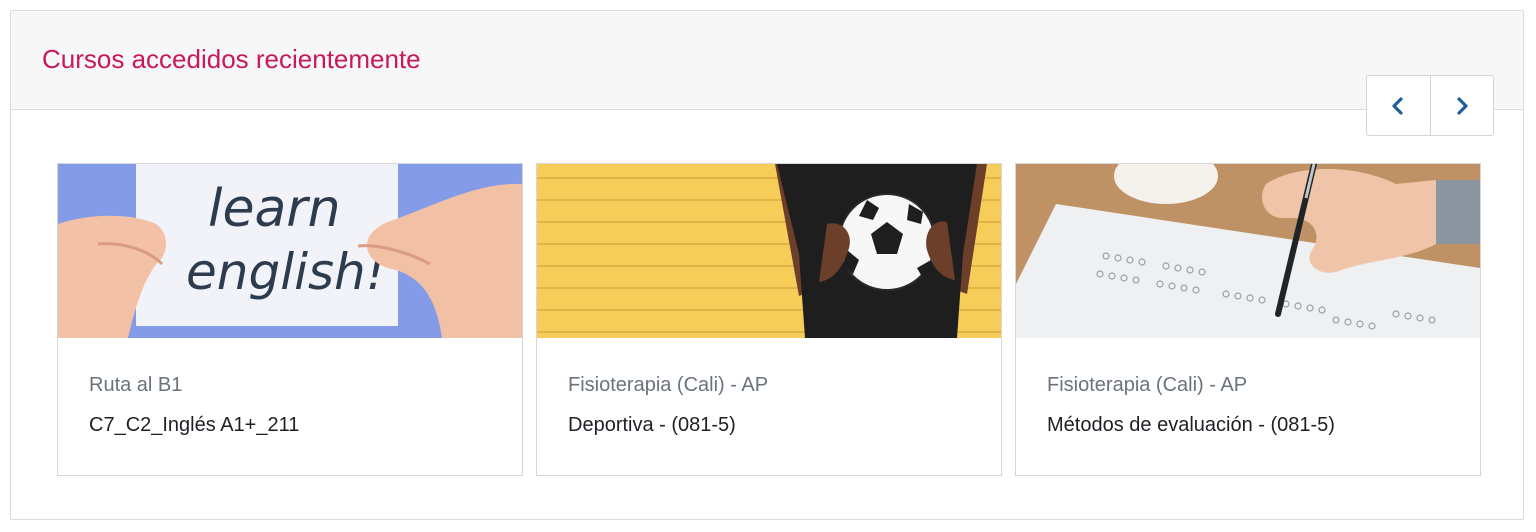 This screenshot has height=532, width=1536. I want to click on learn-english-card-image: learn english!, so click(290, 251).